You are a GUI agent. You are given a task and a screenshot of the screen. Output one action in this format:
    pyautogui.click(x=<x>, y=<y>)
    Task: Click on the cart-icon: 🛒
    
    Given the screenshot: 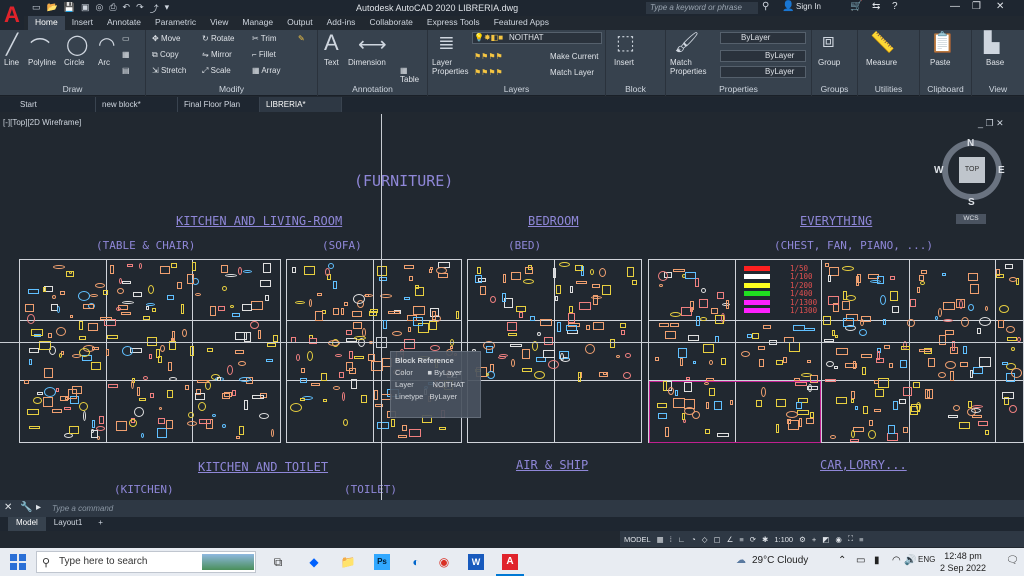 What is the action you would take?
    pyautogui.click(x=856, y=6)
    